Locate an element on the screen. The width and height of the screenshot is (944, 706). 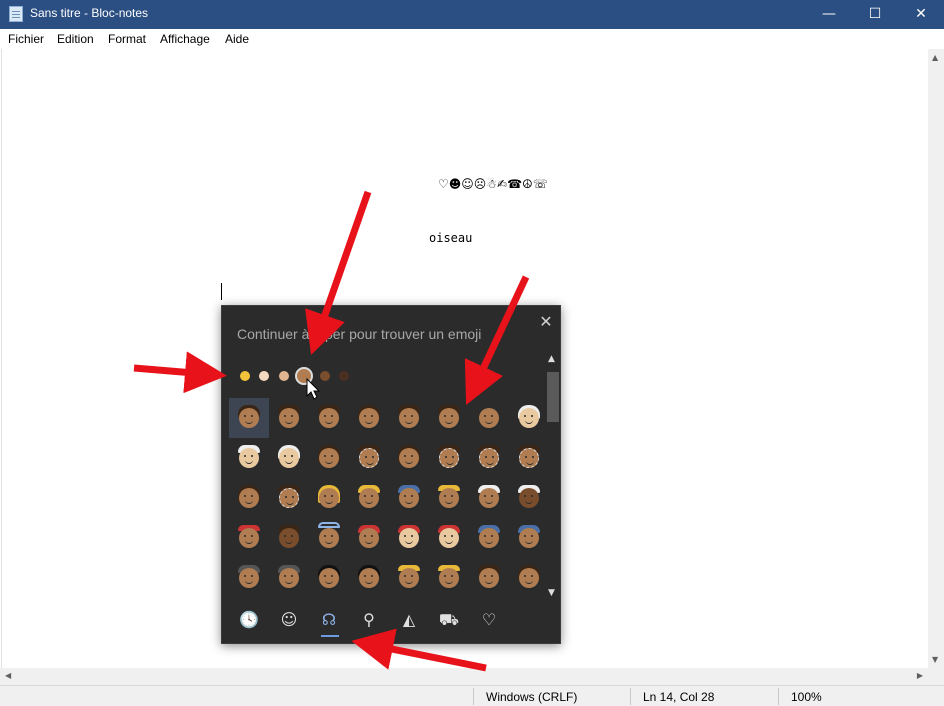
status-line-ending: Windows (CRLF) is located at coordinates (532, 697).